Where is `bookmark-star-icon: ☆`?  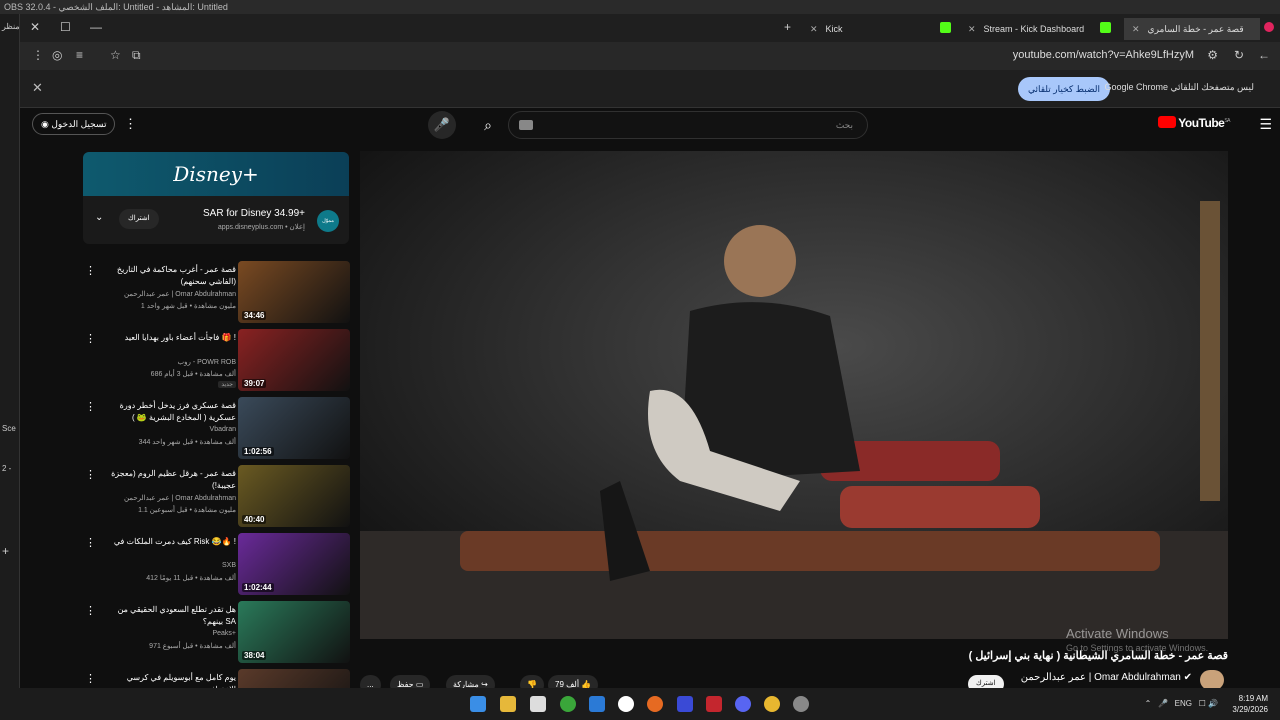
bookmark-star-icon: ☆ is located at coordinates (115, 55).